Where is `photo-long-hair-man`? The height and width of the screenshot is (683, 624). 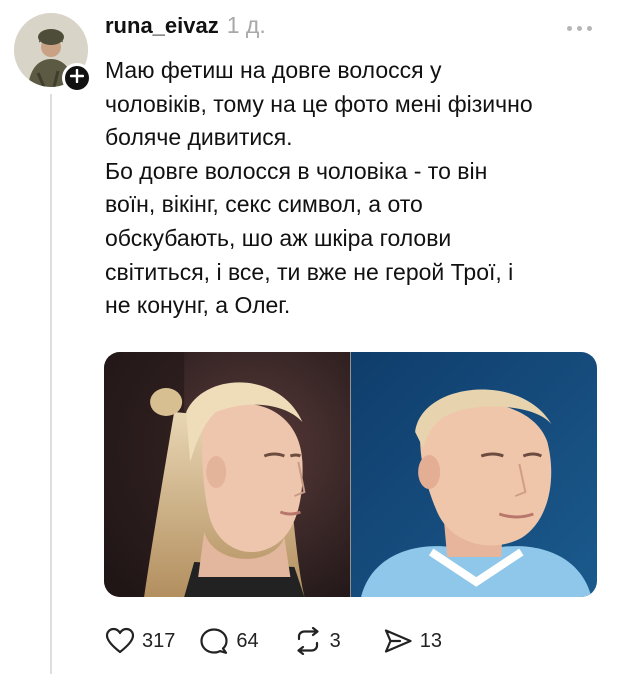 photo-long-hair-man is located at coordinates (227, 474).